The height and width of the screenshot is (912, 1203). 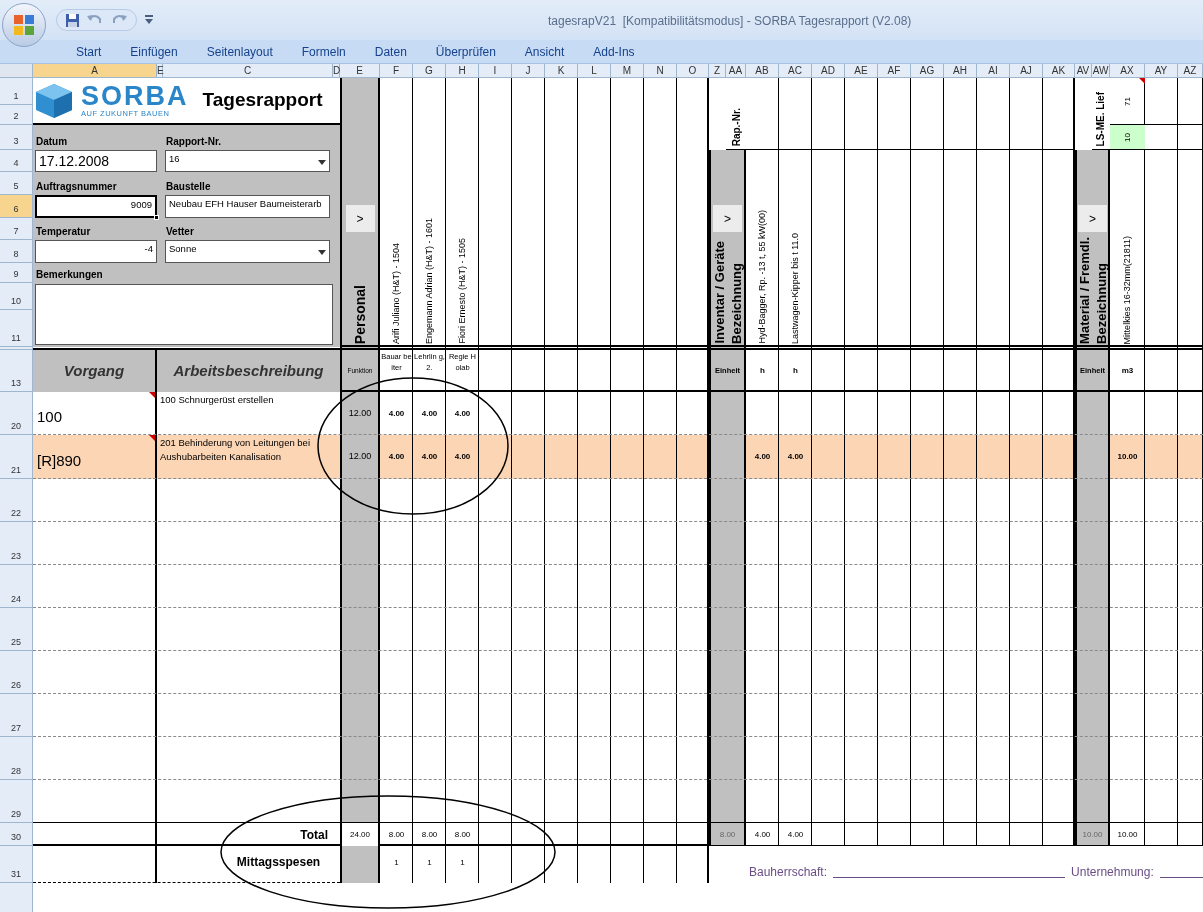 I want to click on office-button, so click(x=24, y=25).